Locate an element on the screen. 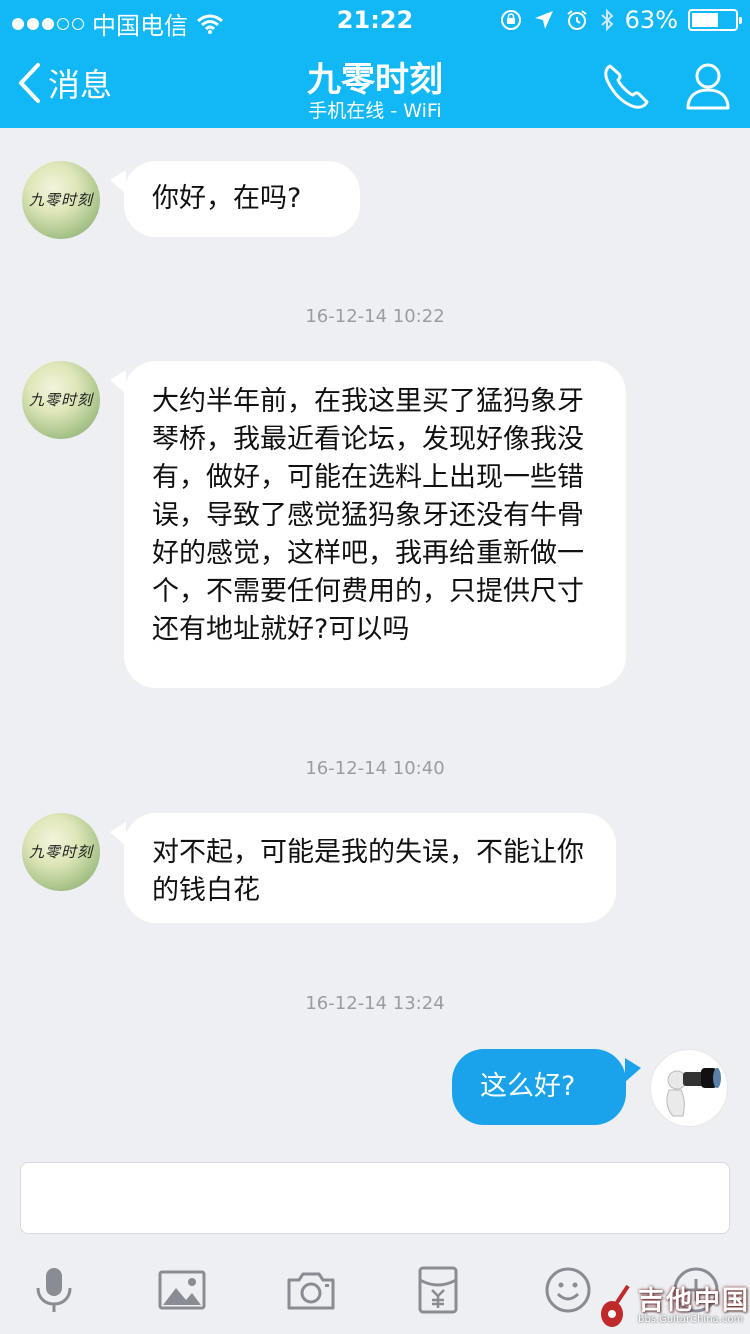  bubble-tail is located at coordinates (633, 1070).